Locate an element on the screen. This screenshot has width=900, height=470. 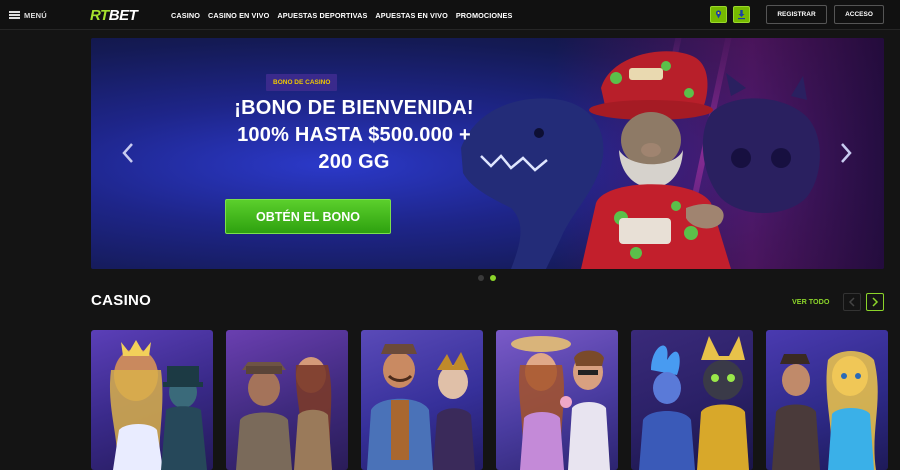
nav-apuestas-deportivas: APUESTAS DEPORTIVAS is located at coordinates (322, 15).